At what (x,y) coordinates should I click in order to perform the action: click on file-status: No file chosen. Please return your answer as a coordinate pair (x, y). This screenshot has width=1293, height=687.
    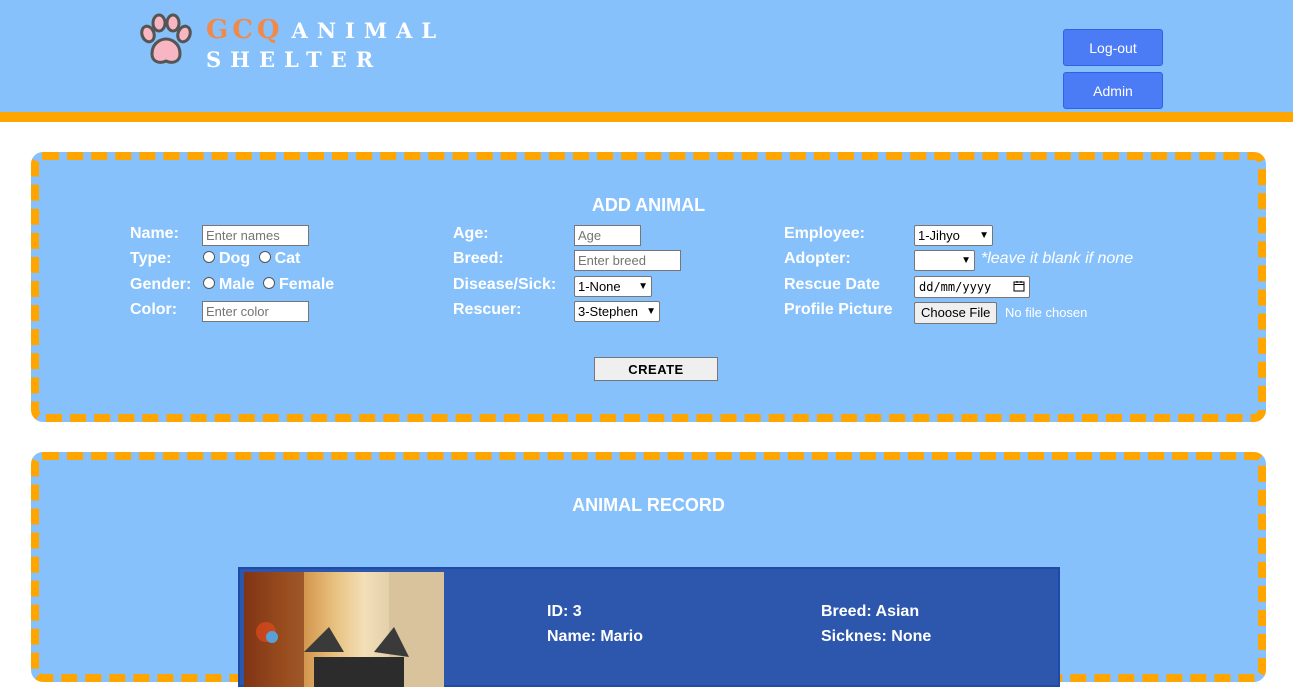
    Looking at the image, I should click on (1046, 312).